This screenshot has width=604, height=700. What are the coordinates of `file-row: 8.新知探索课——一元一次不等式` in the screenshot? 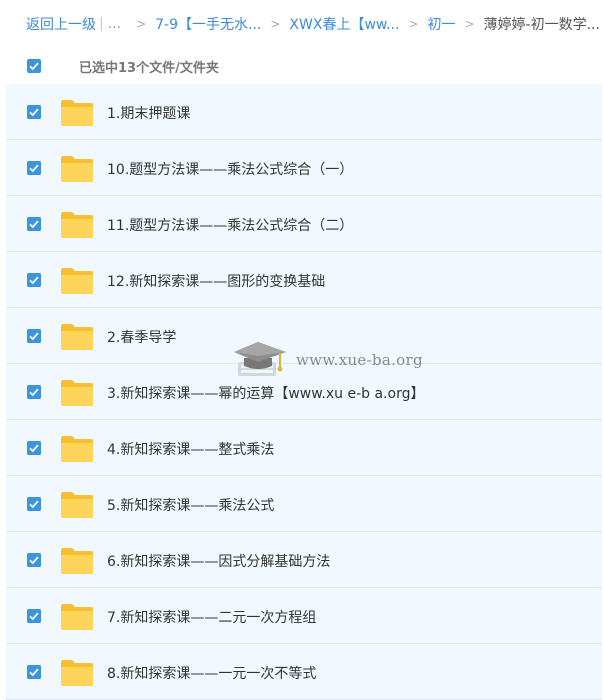 It's located at (304, 672).